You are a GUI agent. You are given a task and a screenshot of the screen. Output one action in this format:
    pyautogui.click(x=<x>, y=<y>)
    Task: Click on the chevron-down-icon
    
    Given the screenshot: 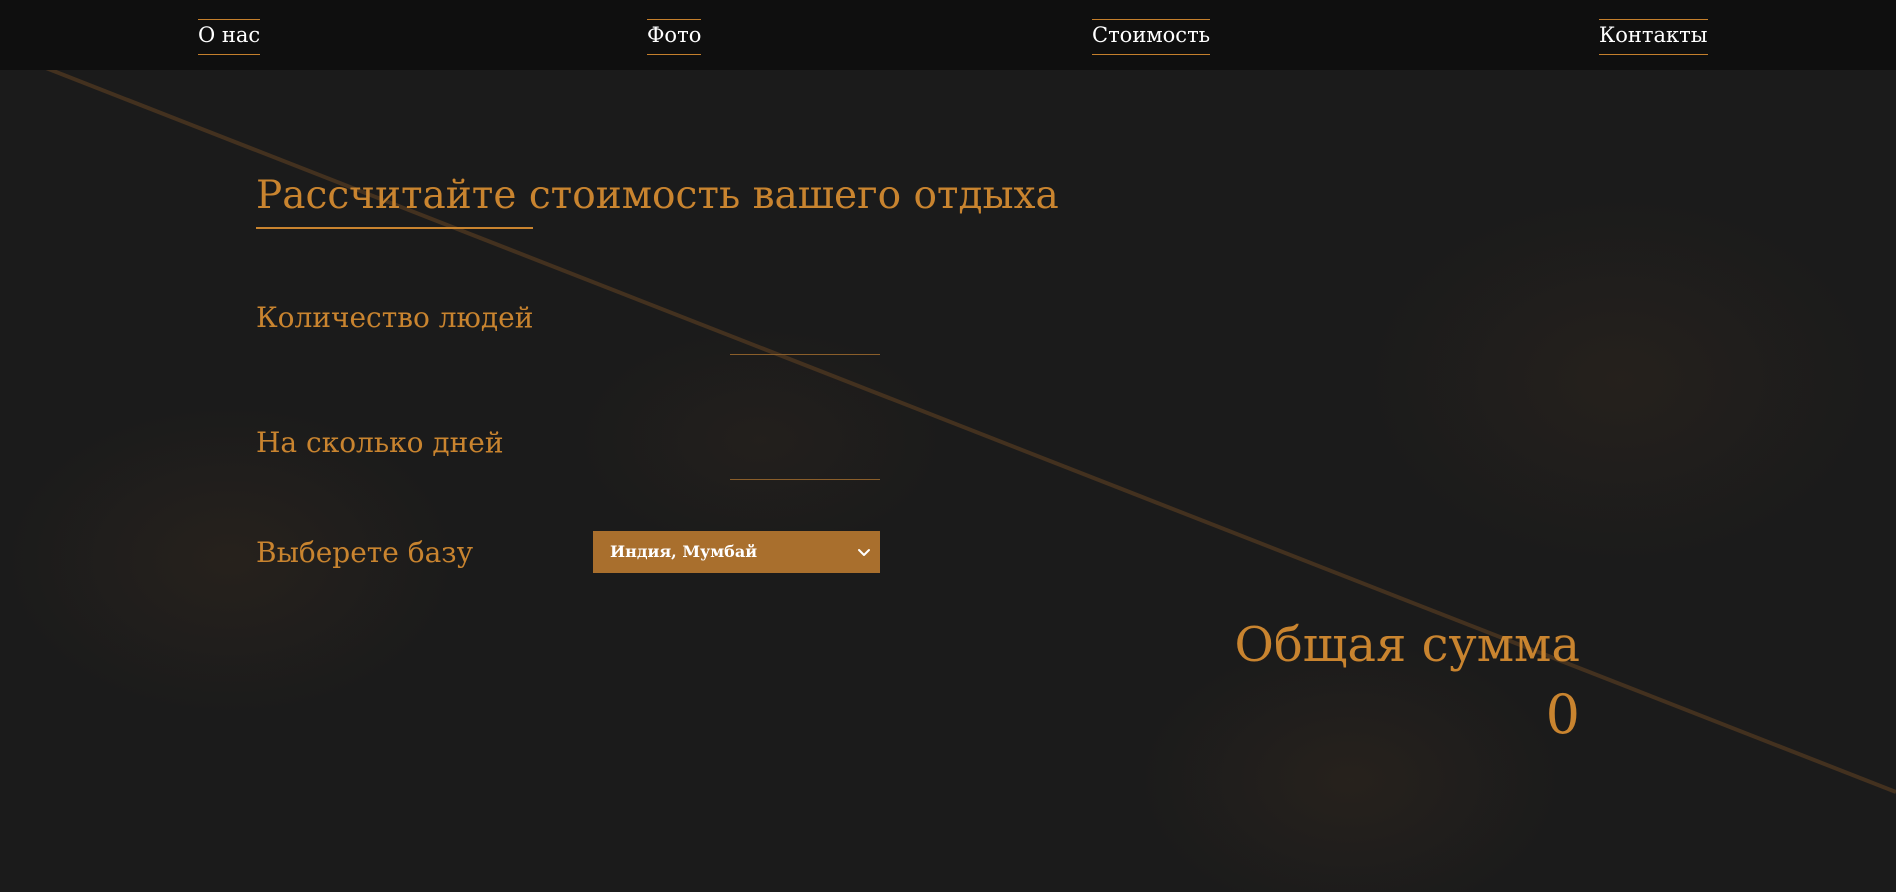 What is the action you would take?
    pyautogui.click(x=864, y=552)
    